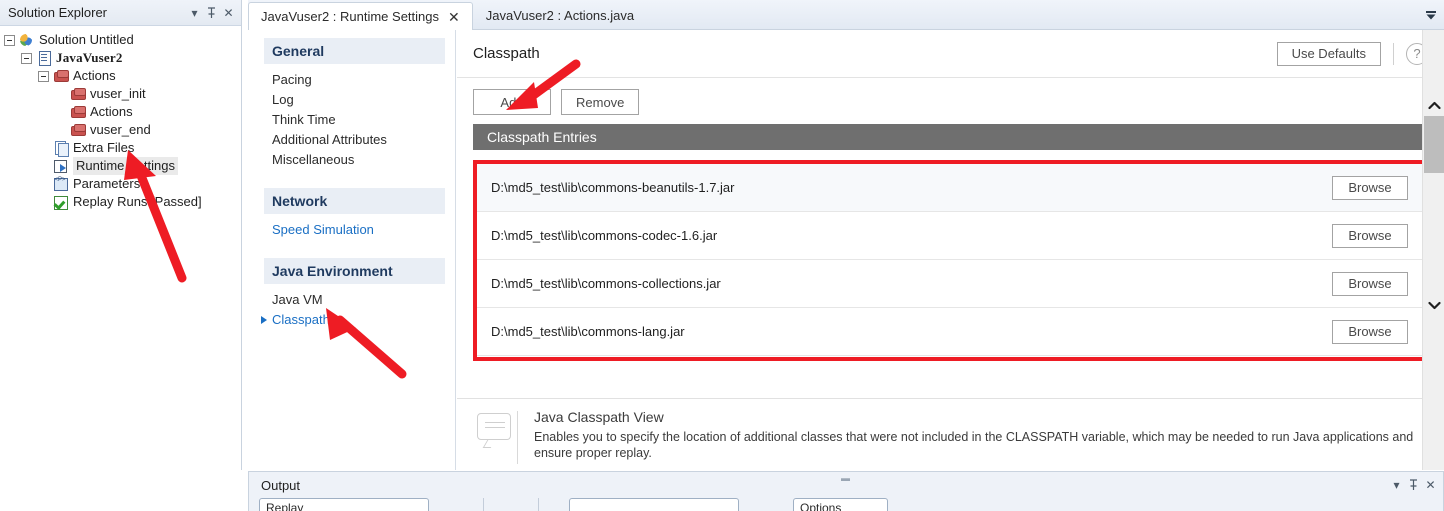 This screenshot has width=1444, height=511. I want to click on scrollbar-thumb, so click(1434, 144).